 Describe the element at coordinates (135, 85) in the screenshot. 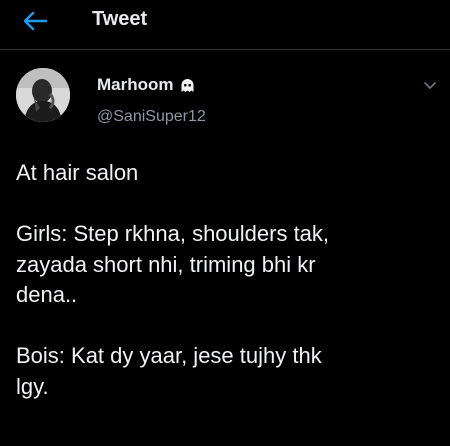

I see `author-name: Marhoom` at that location.